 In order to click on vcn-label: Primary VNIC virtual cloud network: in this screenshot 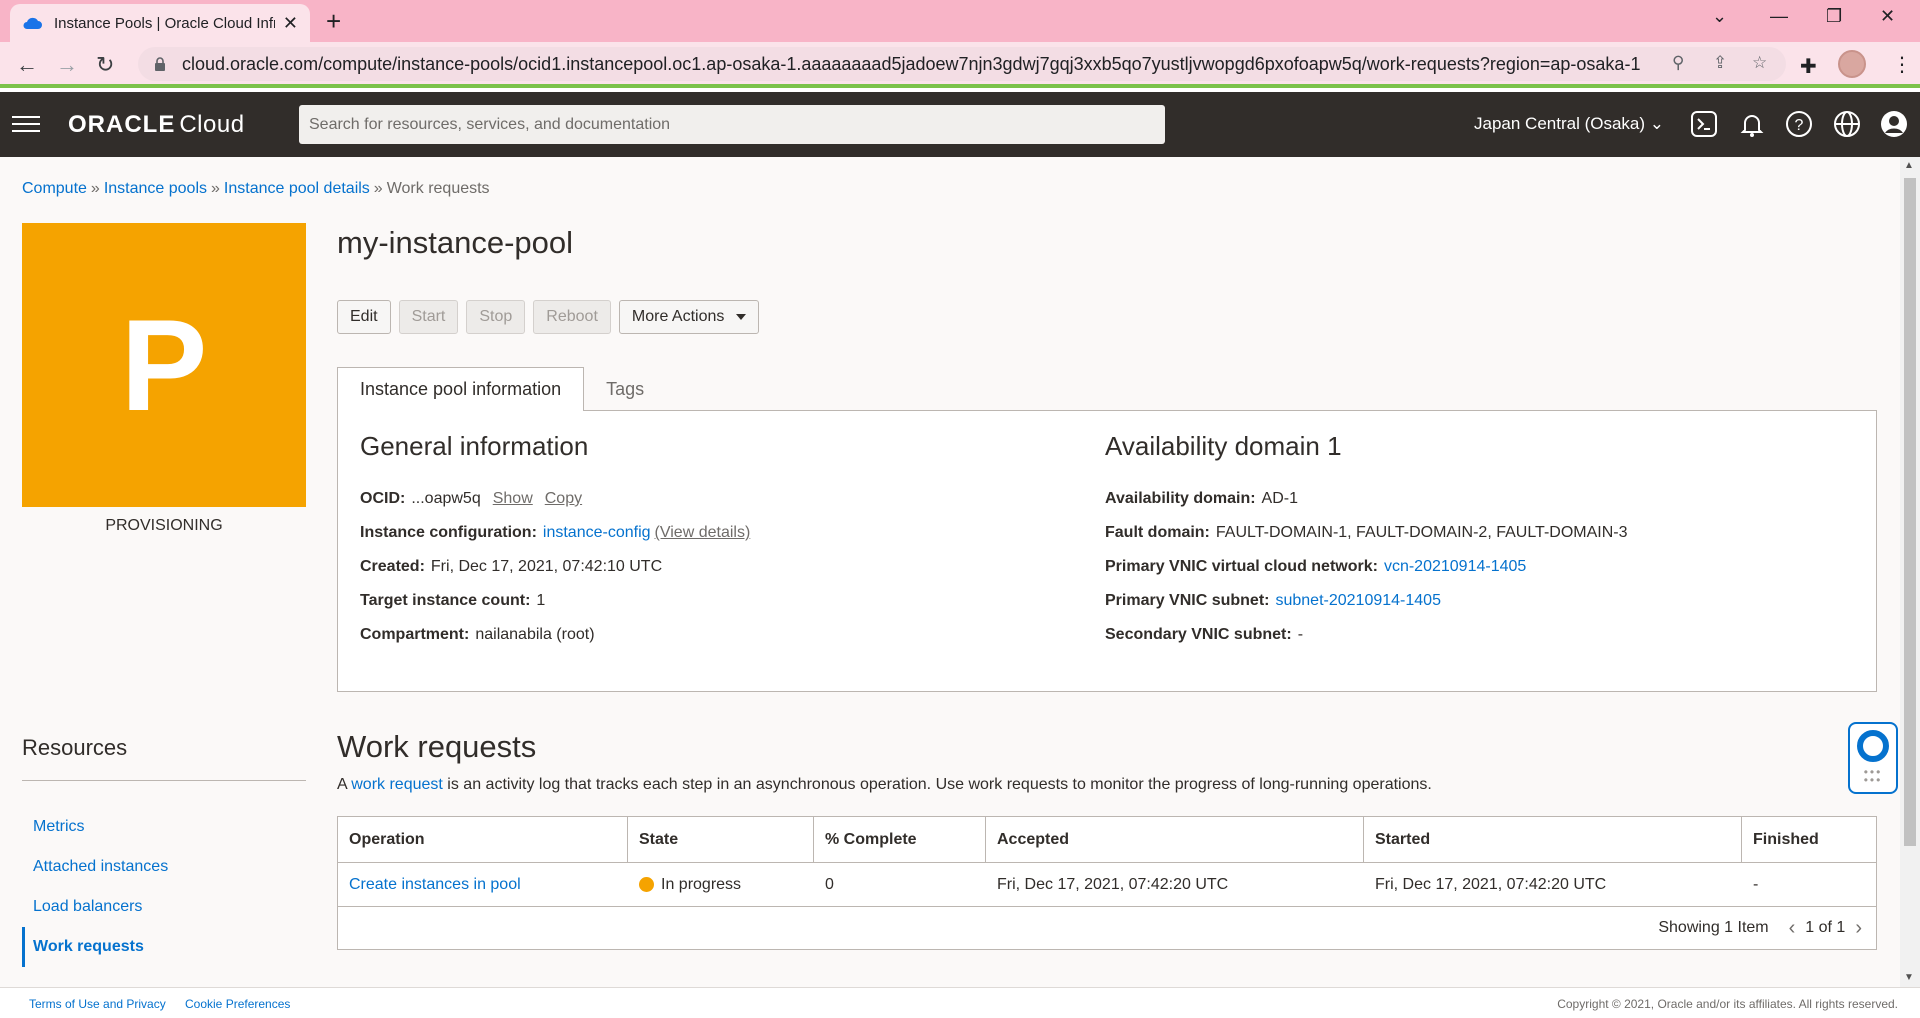, I will do `click(1241, 566)`.